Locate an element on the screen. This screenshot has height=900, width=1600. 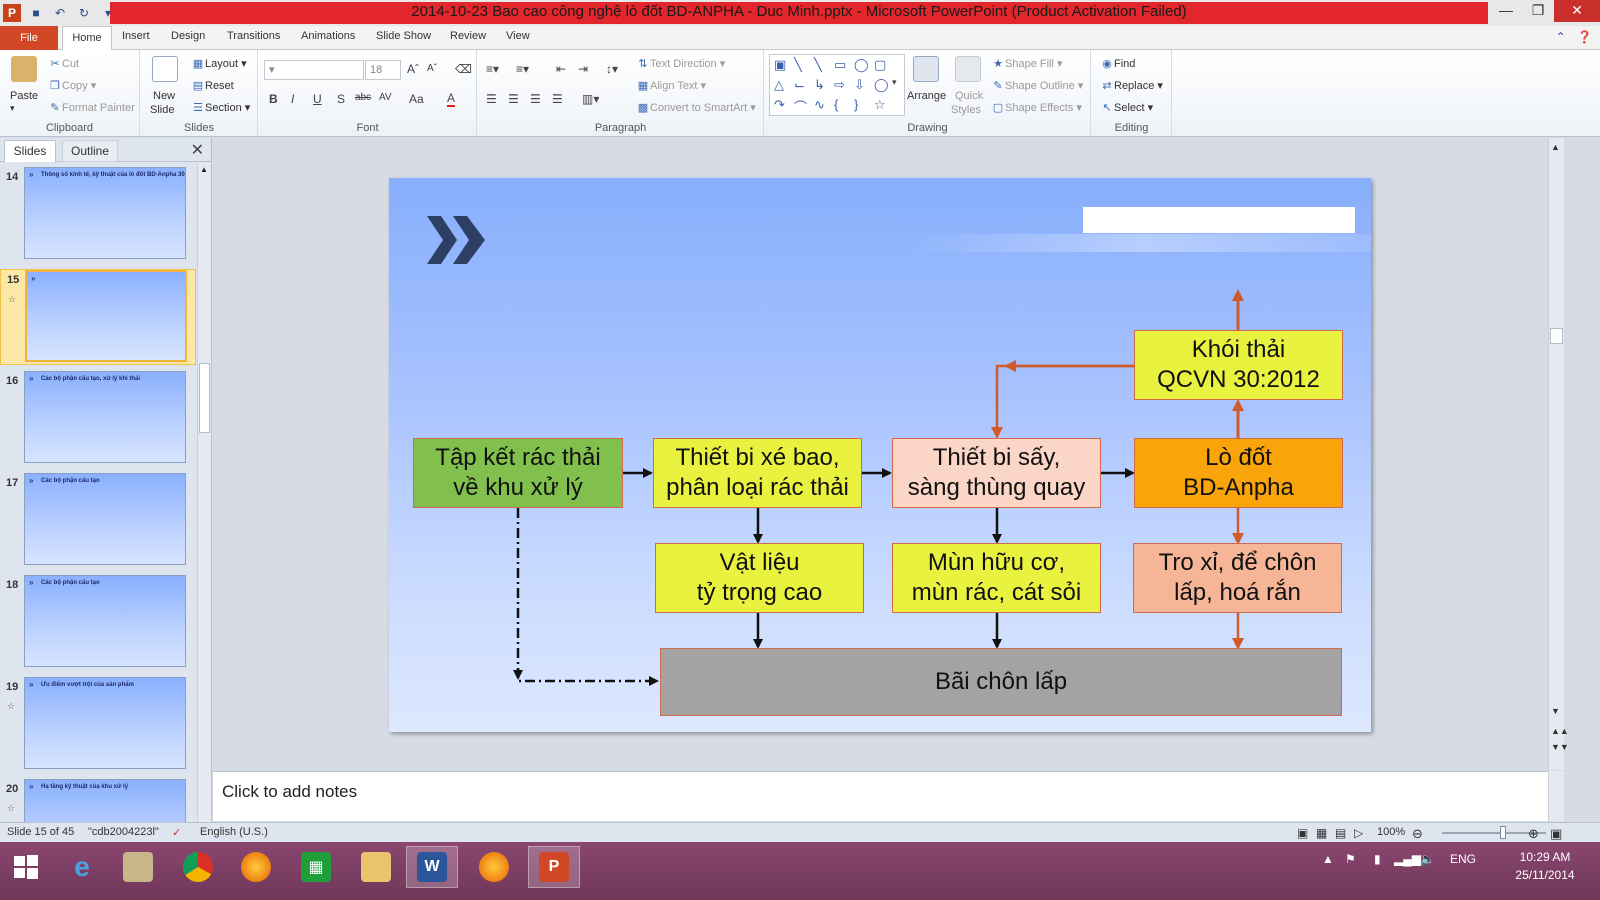
convert-smartart-button: ▩ Convert to SmartArt ▾ is located at coordinates (696, 107).